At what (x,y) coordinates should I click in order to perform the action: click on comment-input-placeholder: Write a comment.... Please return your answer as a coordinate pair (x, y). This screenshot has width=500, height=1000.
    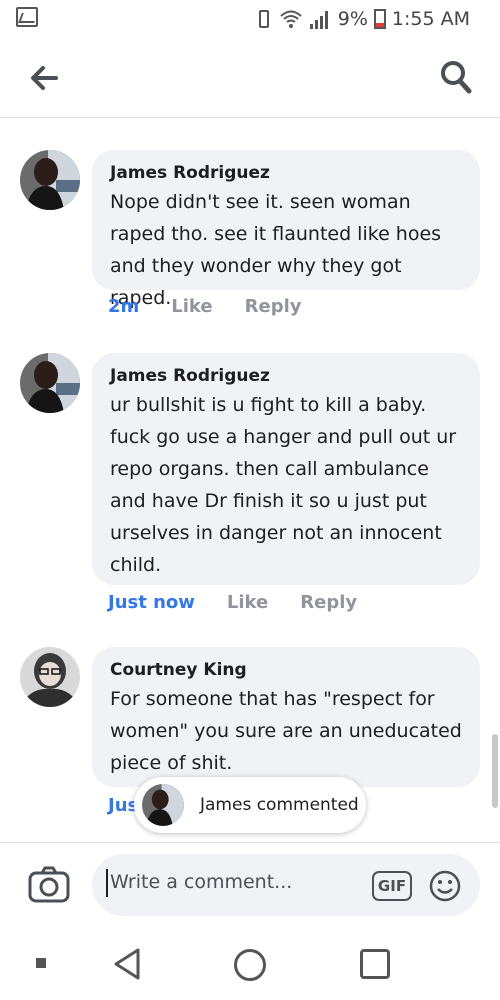
    Looking at the image, I should click on (199, 883).